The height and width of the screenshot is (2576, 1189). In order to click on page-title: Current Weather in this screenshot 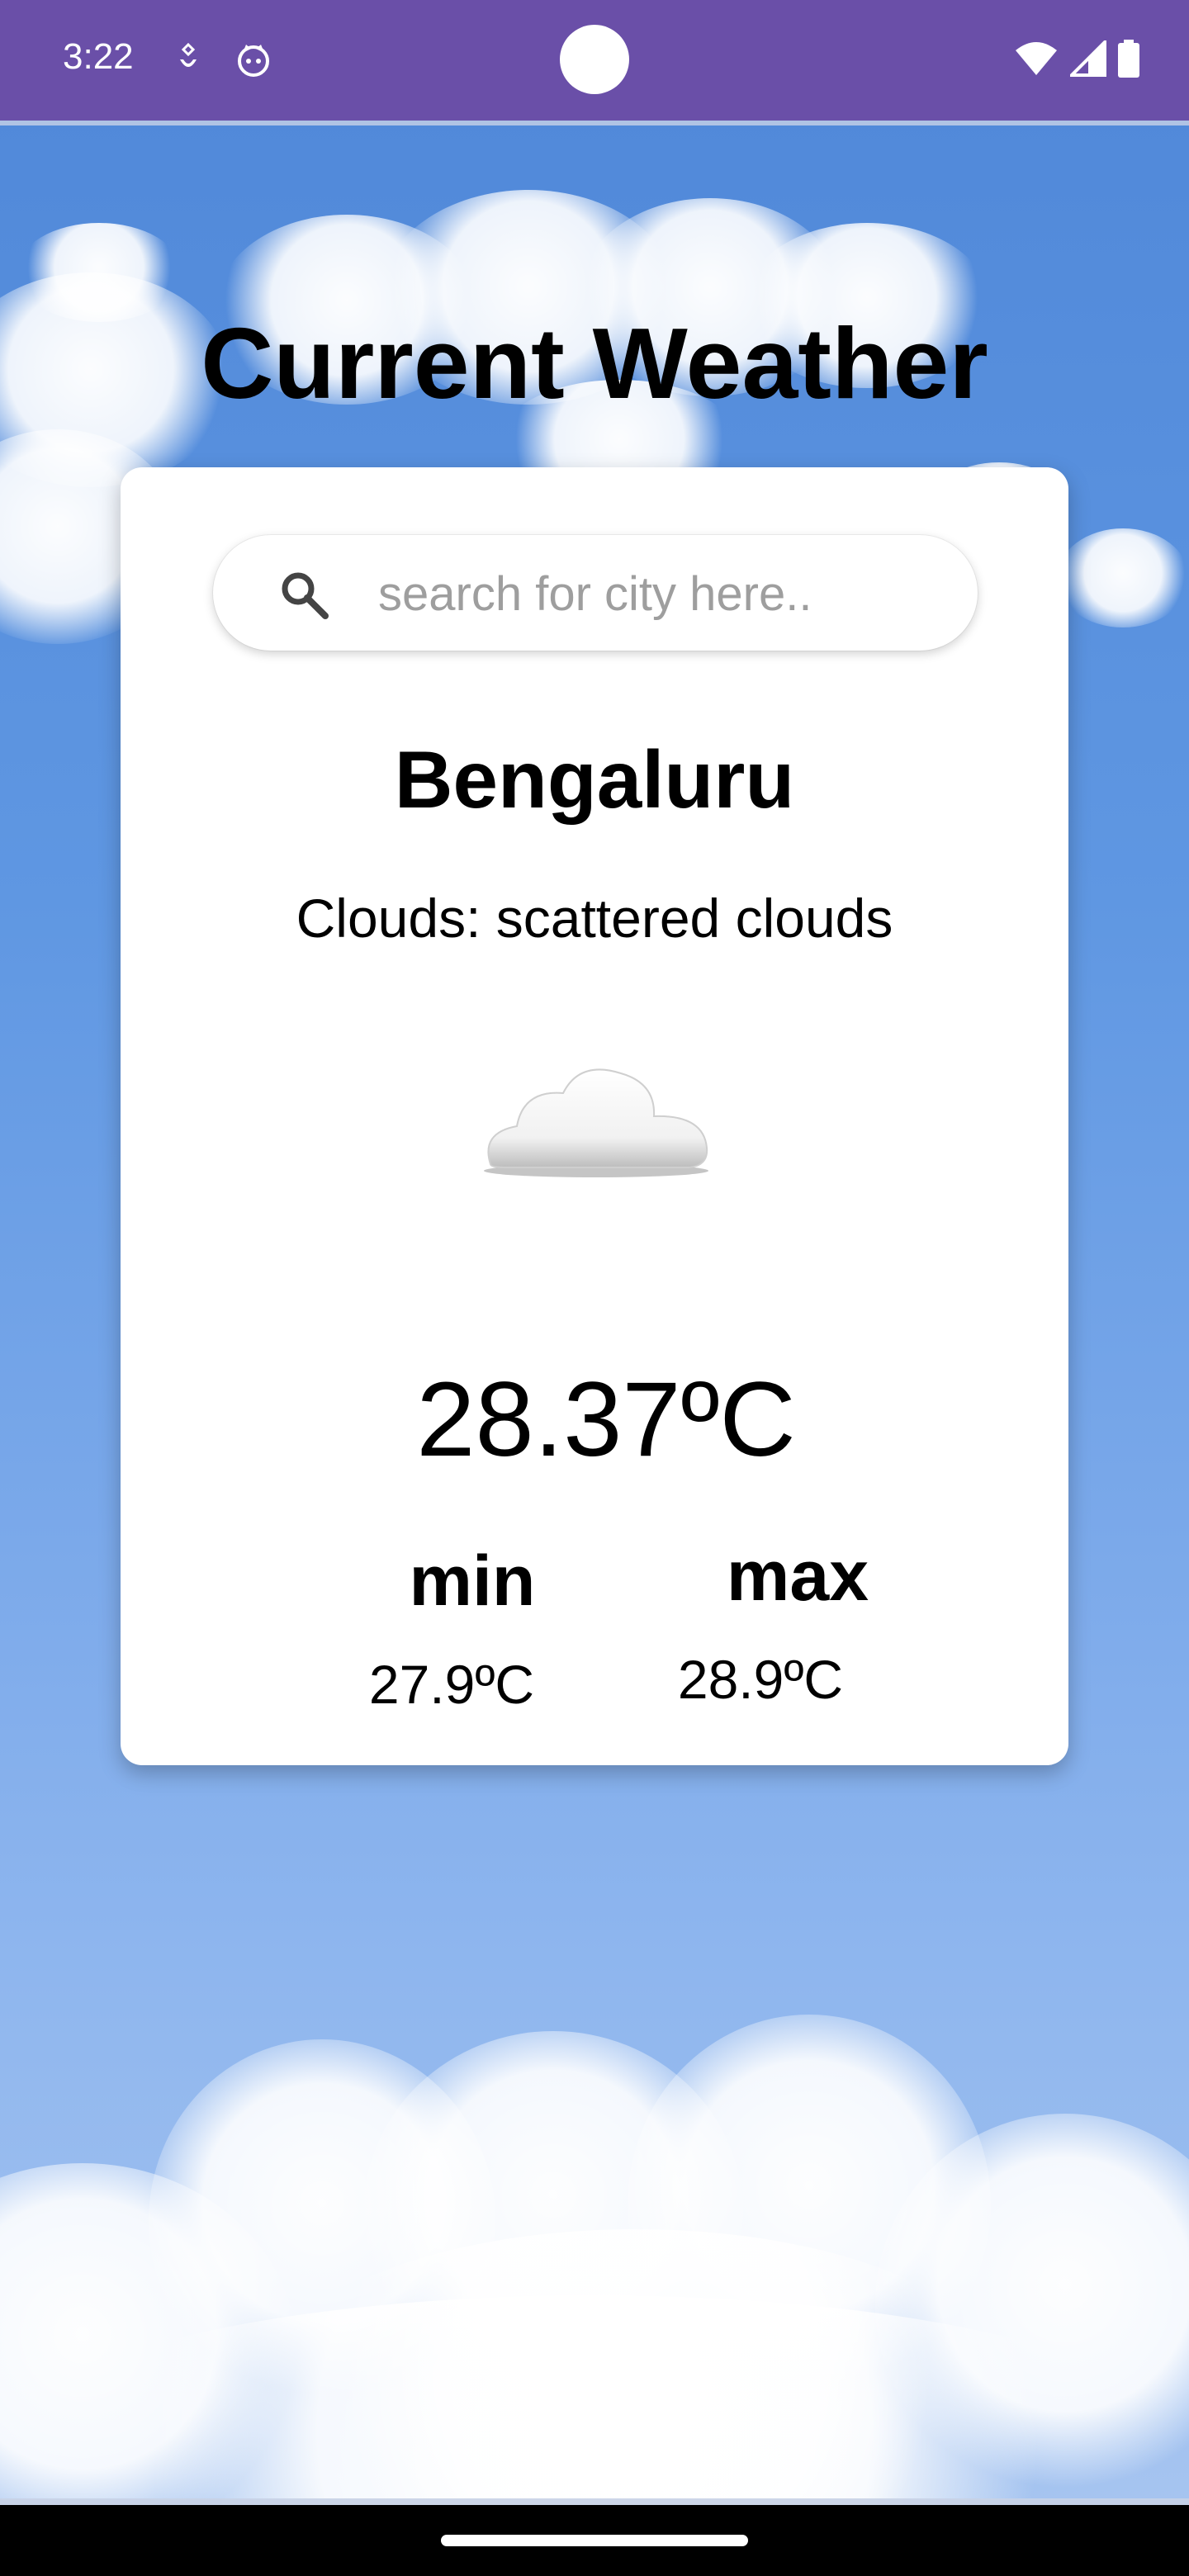, I will do `click(594, 363)`.